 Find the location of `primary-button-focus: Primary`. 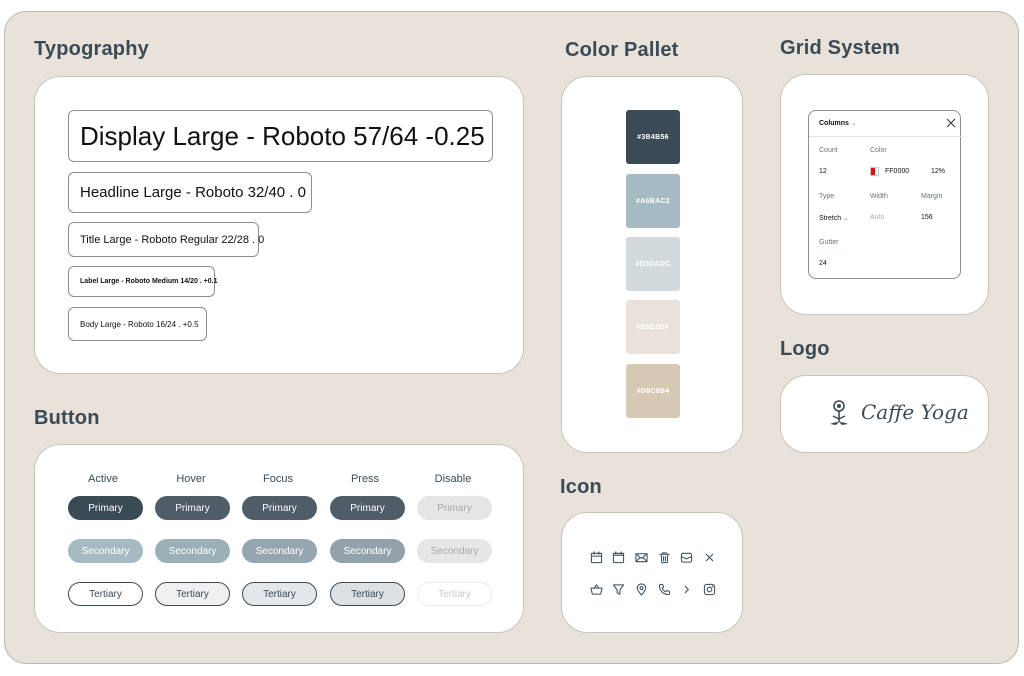

primary-button-focus: Primary is located at coordinates (279, 508).